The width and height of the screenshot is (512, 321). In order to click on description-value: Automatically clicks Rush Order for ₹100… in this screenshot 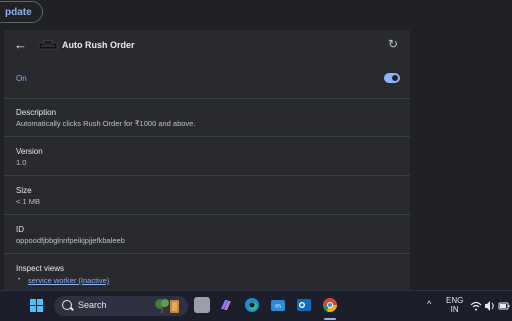, I will do `click(106, 123)`.